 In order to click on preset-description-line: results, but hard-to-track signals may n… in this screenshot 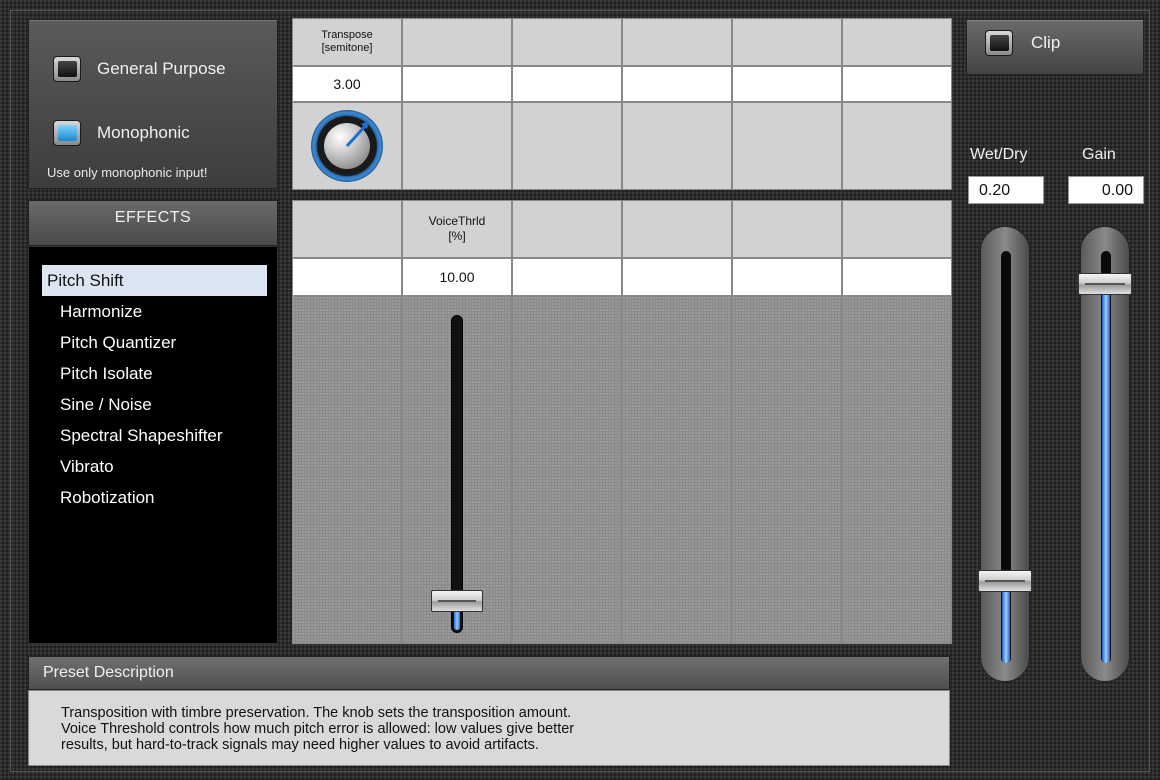, I will do `click(300, 745)`.